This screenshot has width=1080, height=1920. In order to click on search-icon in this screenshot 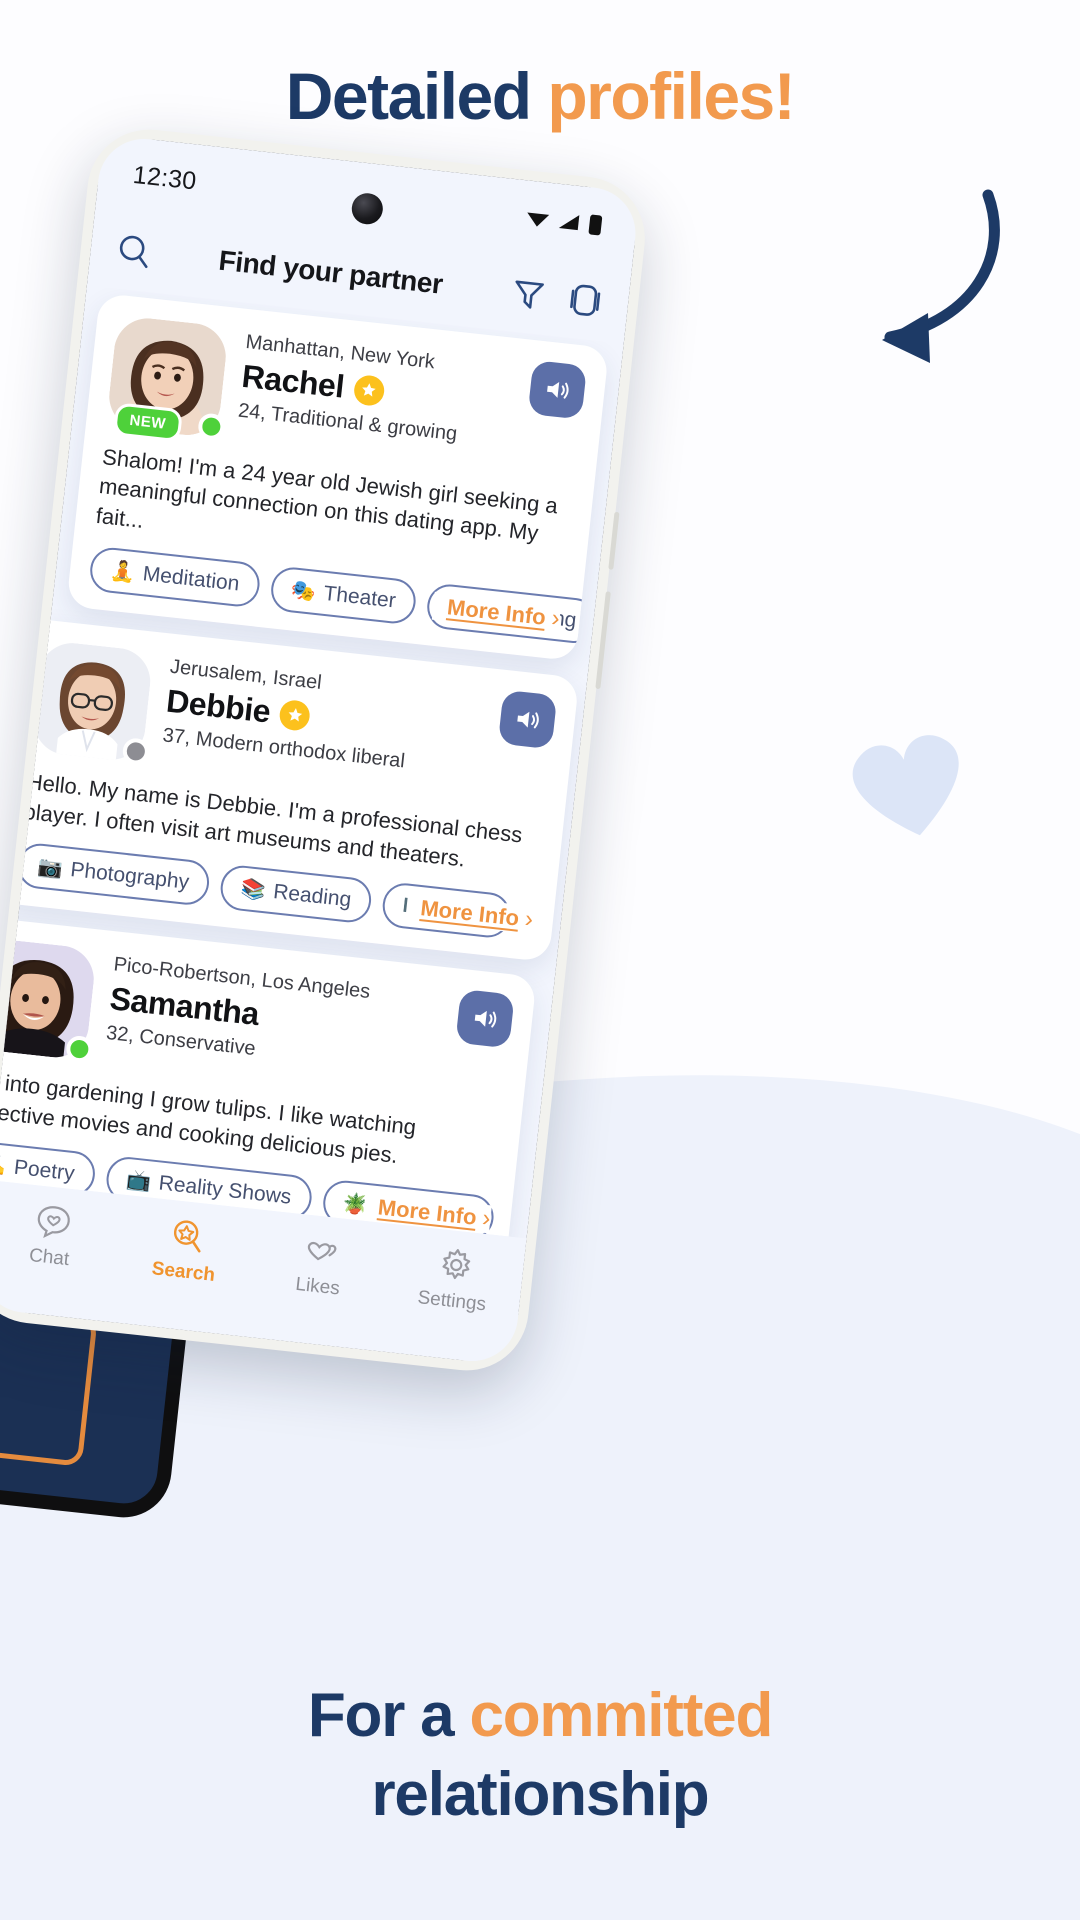, I will do `click(133, 251)`.